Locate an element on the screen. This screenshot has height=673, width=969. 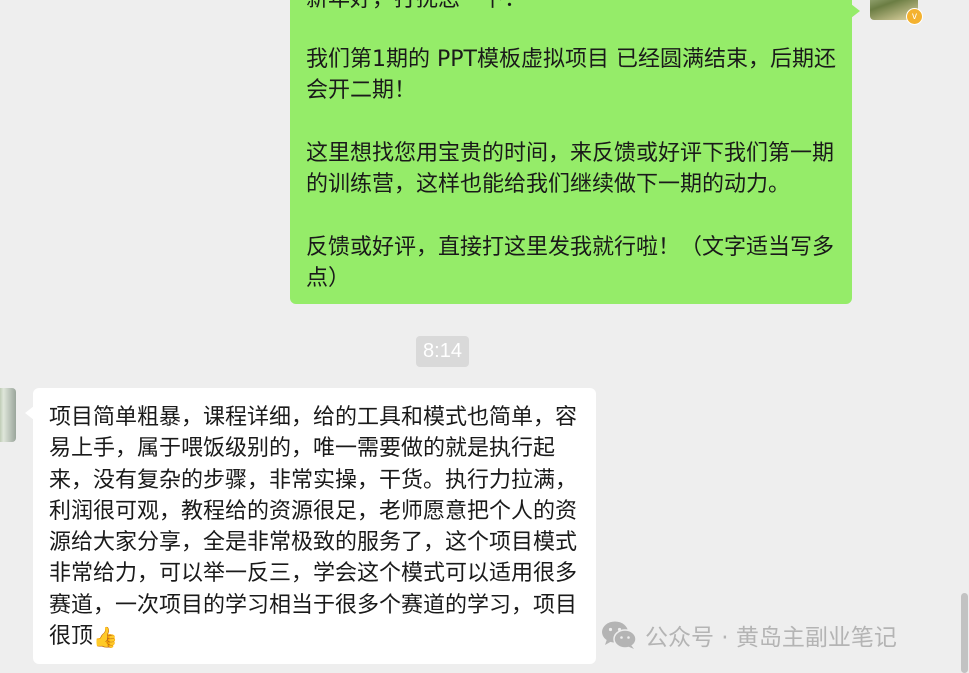
message-paragraph: 新年好，打扰您一下： is located at coordinates (574, 7).